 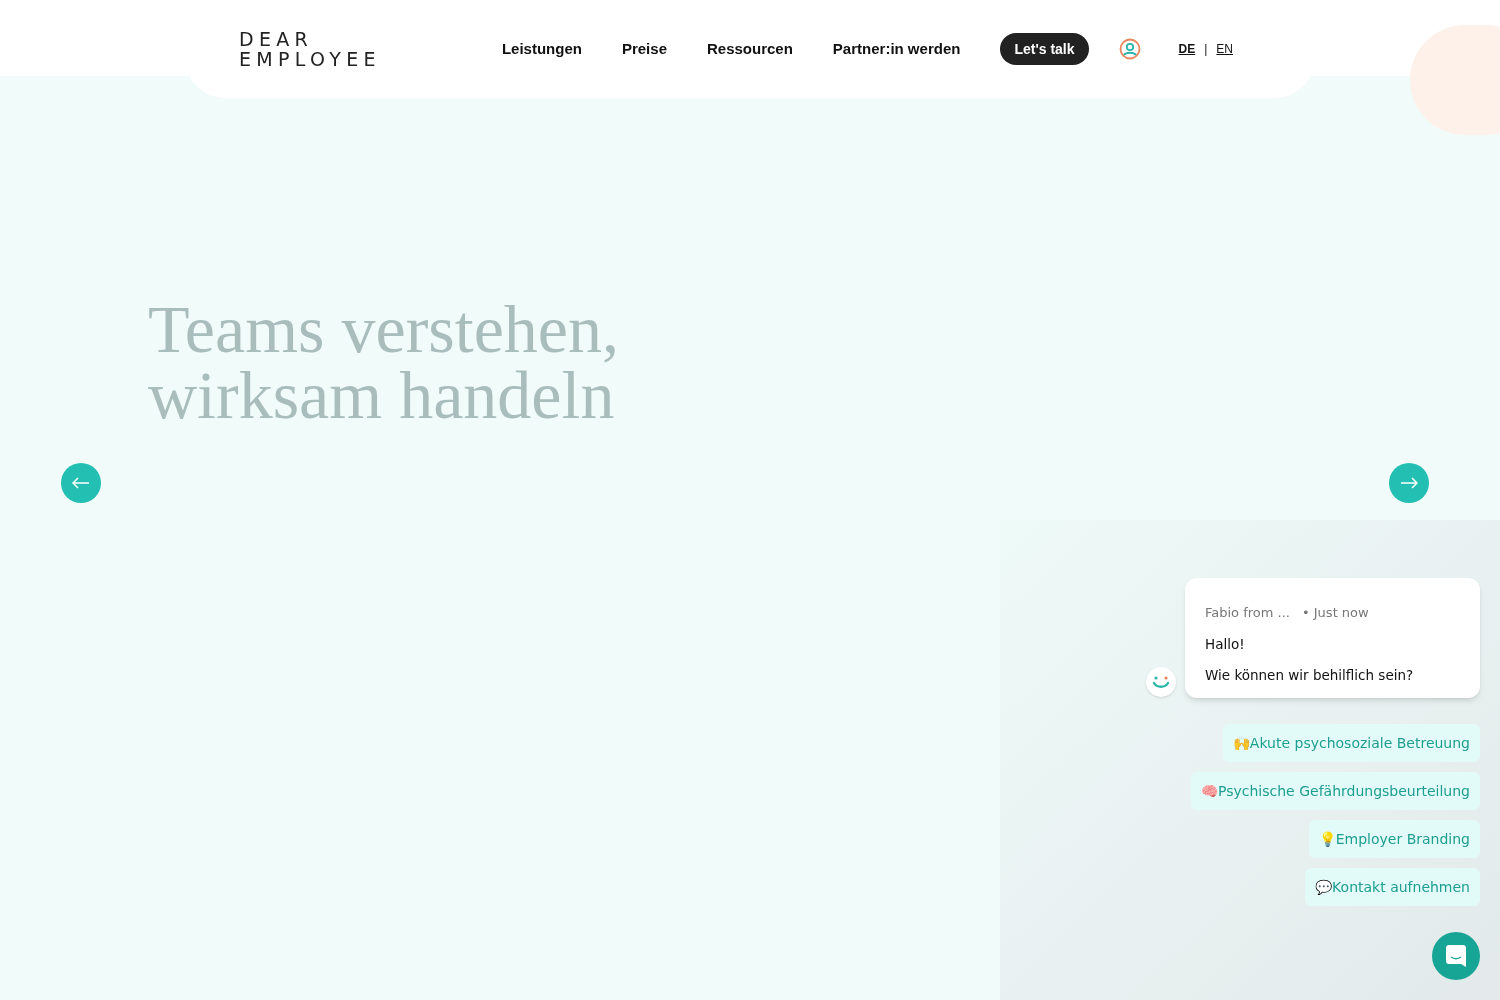 I want to click on language-link: DE, so click(x=1187, y=49).